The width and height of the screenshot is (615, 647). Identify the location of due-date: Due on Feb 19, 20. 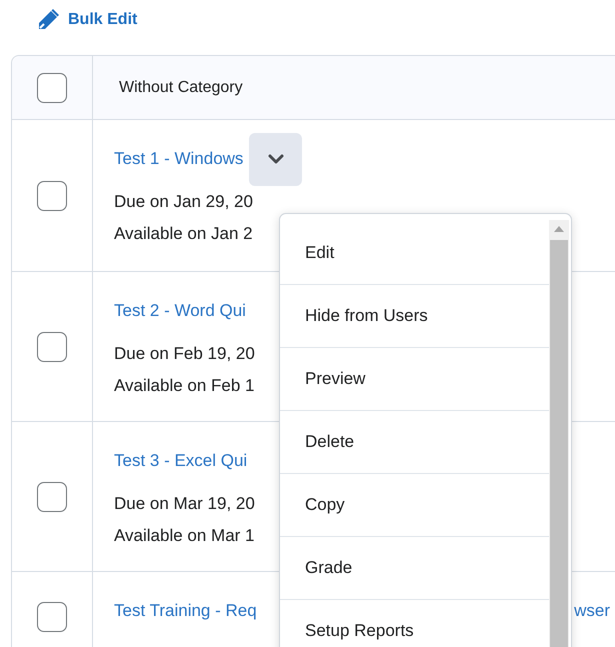
(184, 354).